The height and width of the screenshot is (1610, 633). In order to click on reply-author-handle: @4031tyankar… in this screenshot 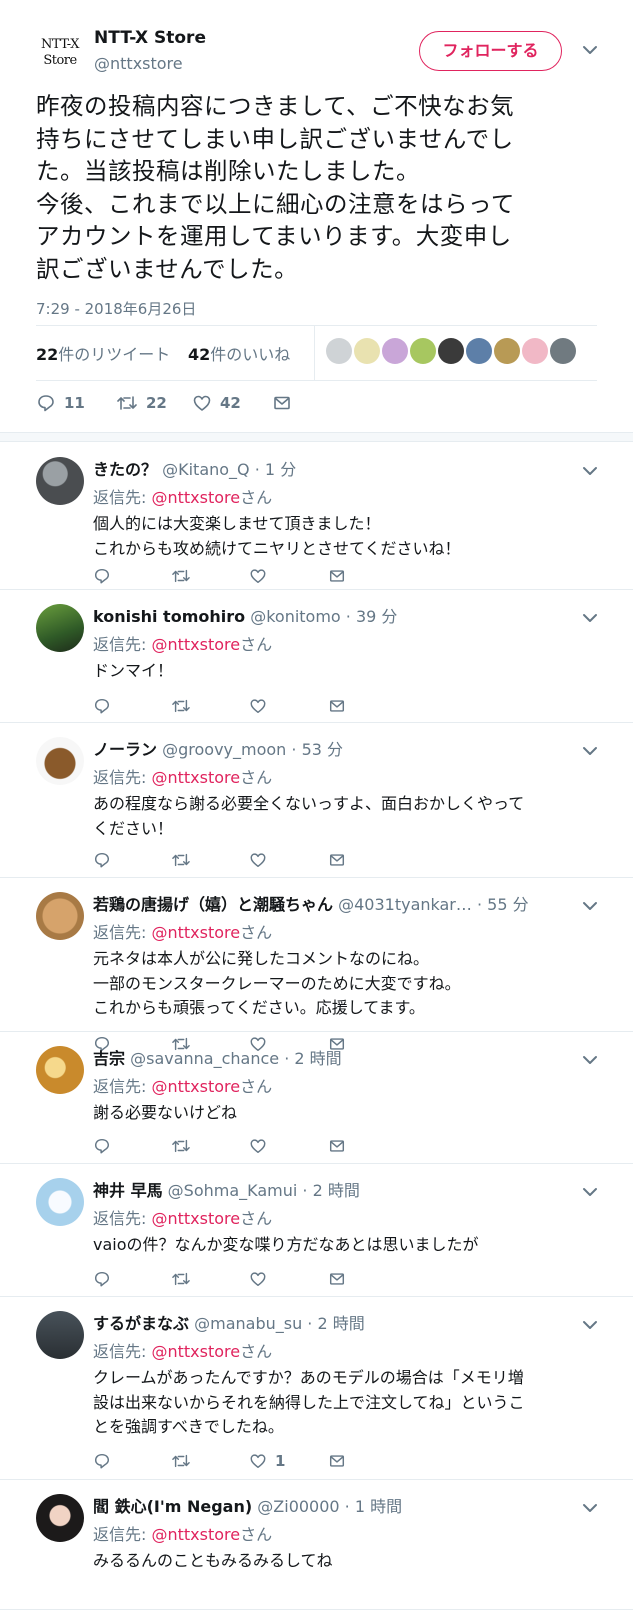, I will do `click(405, 904)`.